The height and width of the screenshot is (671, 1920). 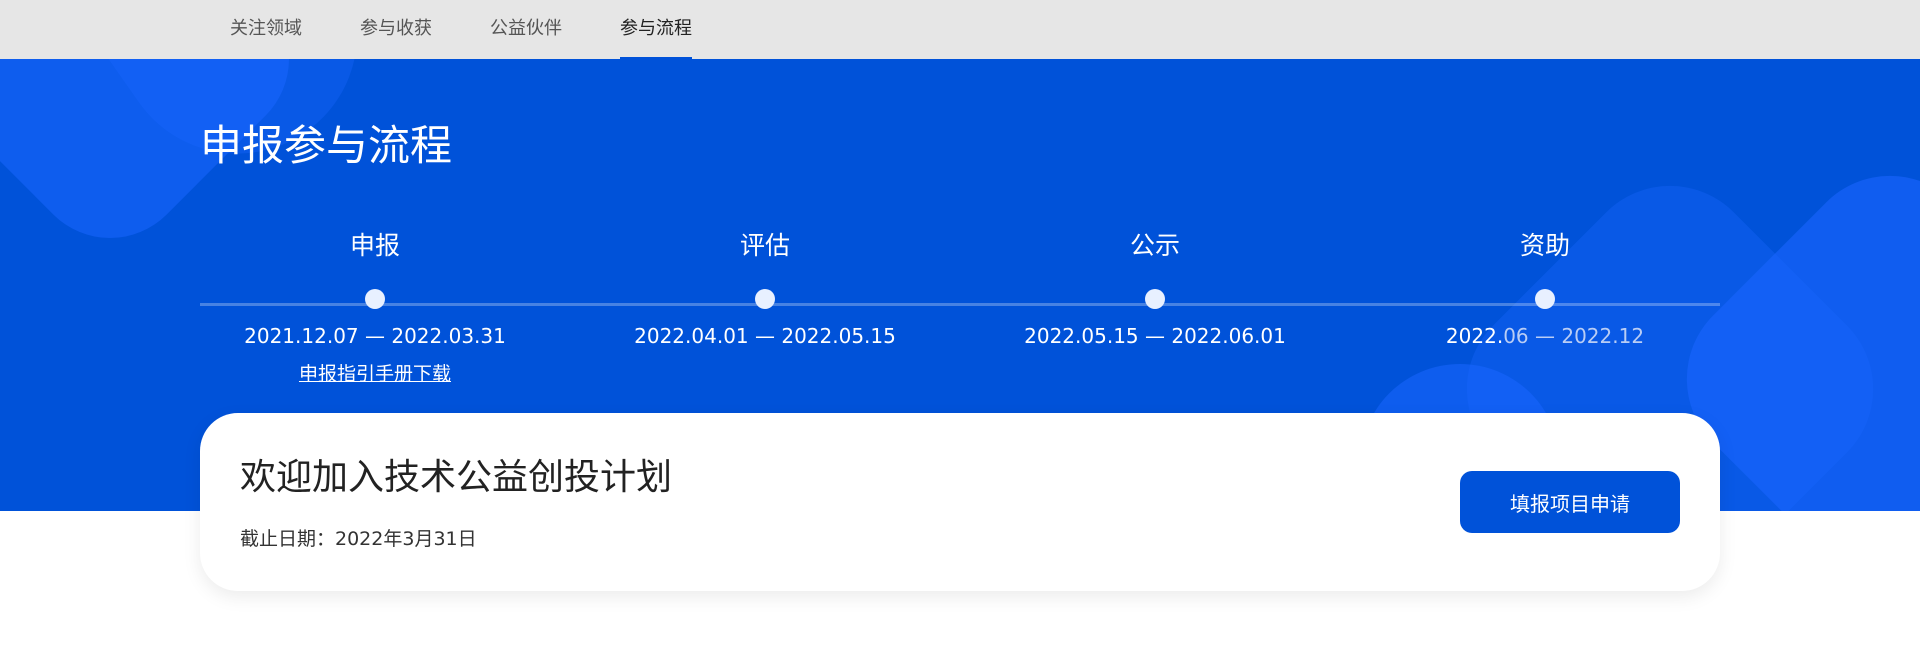 What do you see at coordinates (326, 145) in the screenshot?
I see `page-title: 申报参与流程` at bounding box center [326, 145].